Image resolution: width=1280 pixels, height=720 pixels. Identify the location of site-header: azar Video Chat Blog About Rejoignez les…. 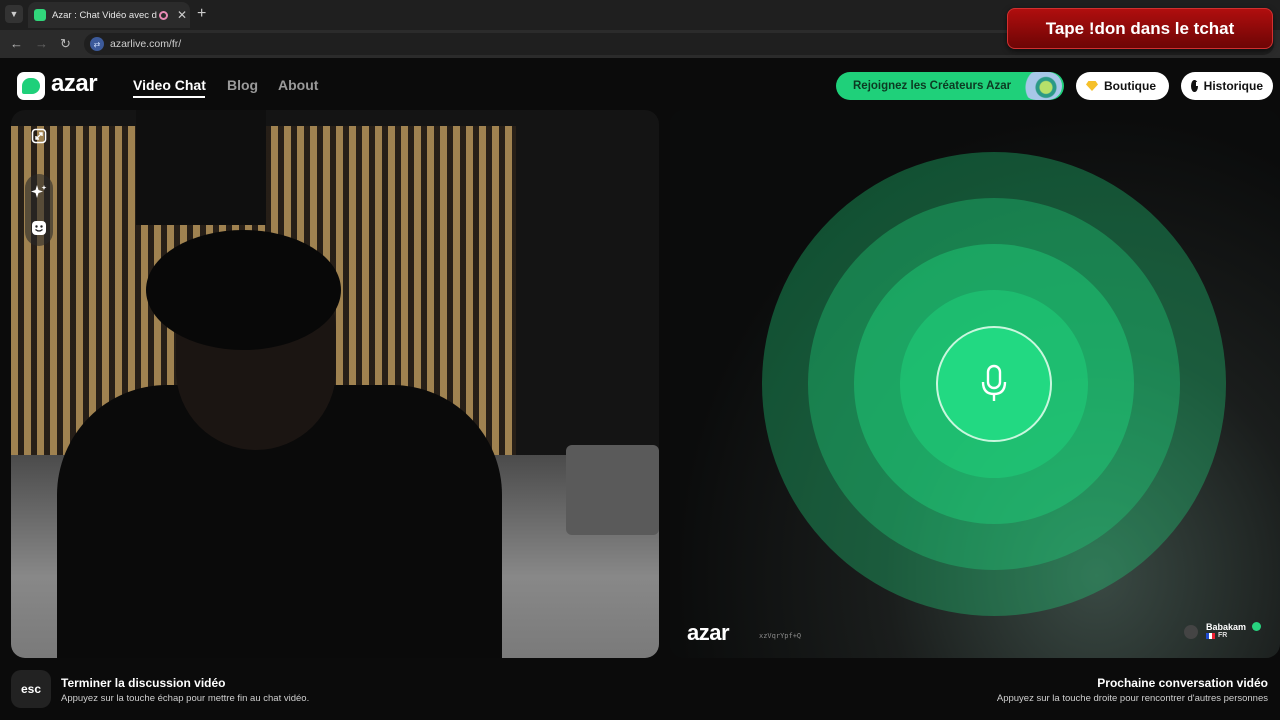
(640, 84).